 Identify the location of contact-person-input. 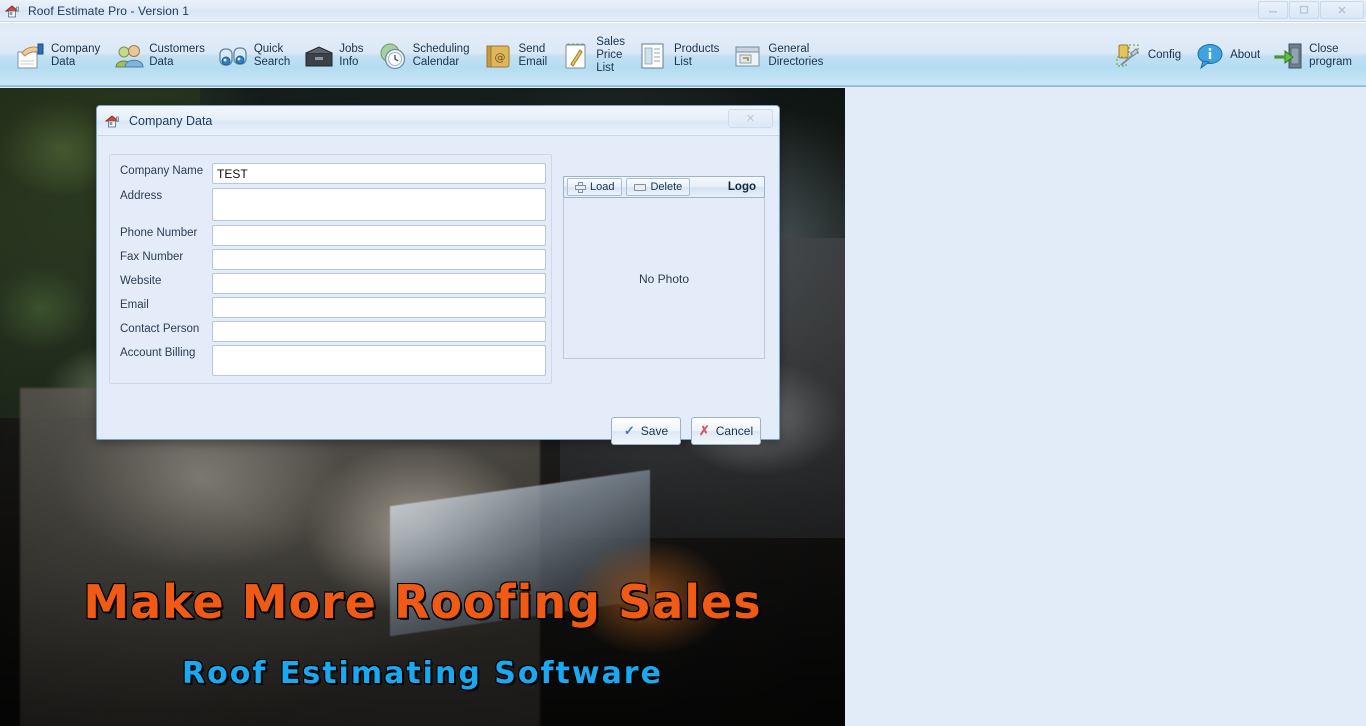
(379, 331).